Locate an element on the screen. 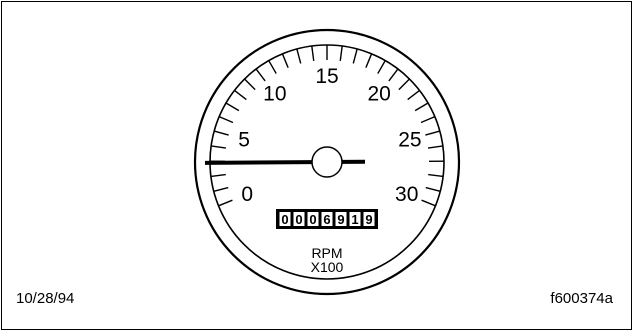  scale-label: 25 is located at coordinates (409, 139).